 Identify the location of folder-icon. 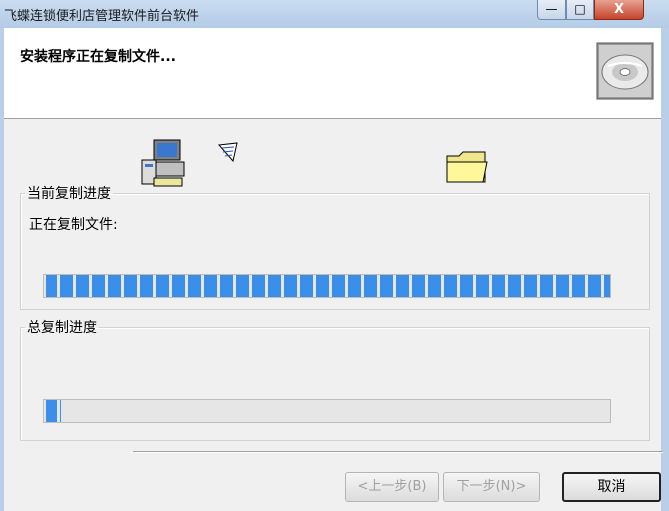
(467, 167).